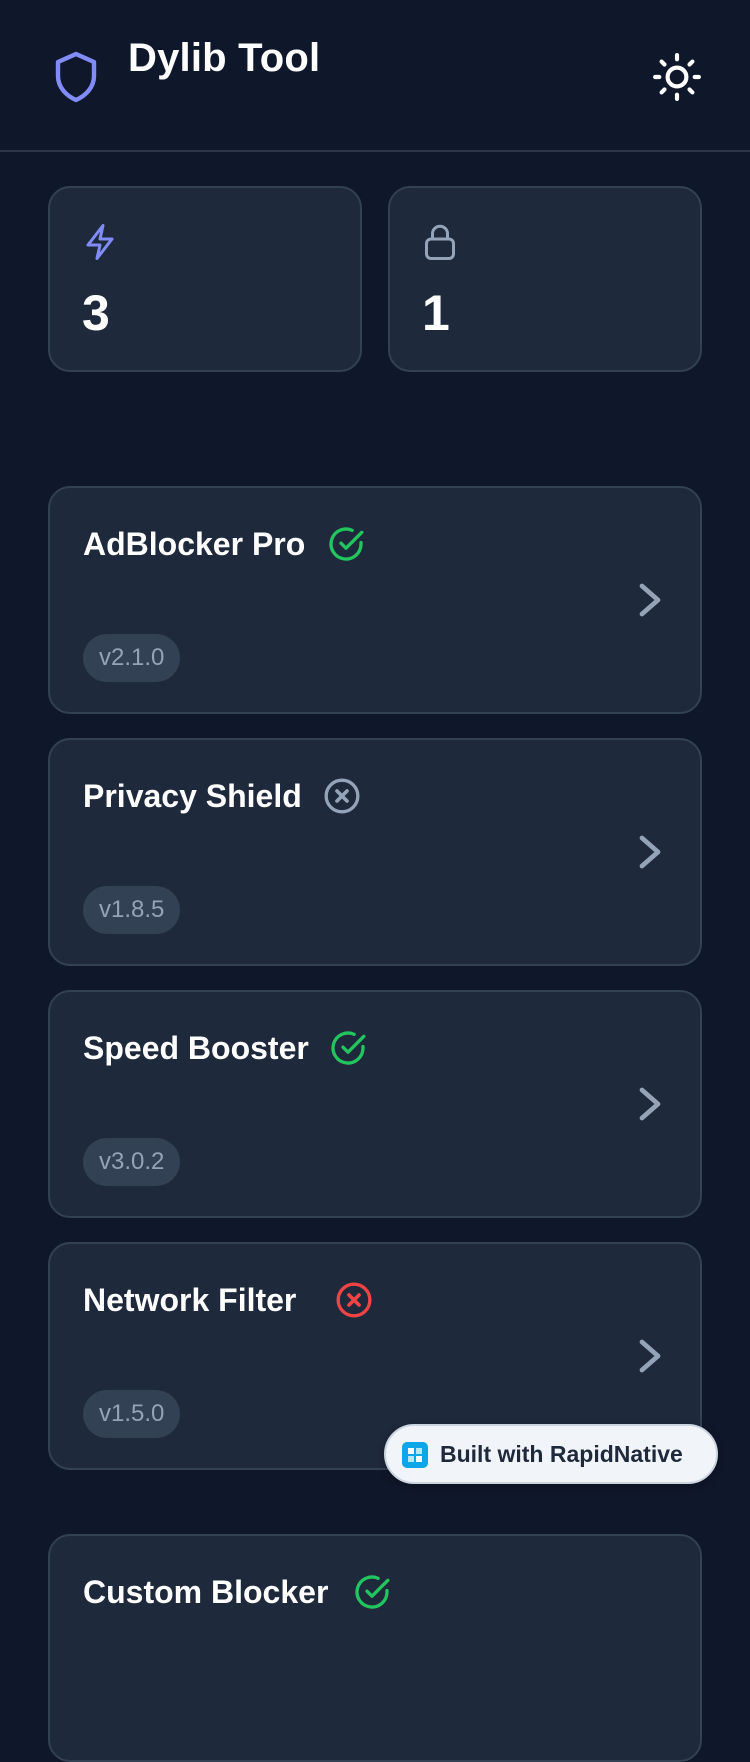  What do you see at coordinates (205, 279) in the screenshot?
I see `stat-card-active: 3` at bounding box center [205, 279].